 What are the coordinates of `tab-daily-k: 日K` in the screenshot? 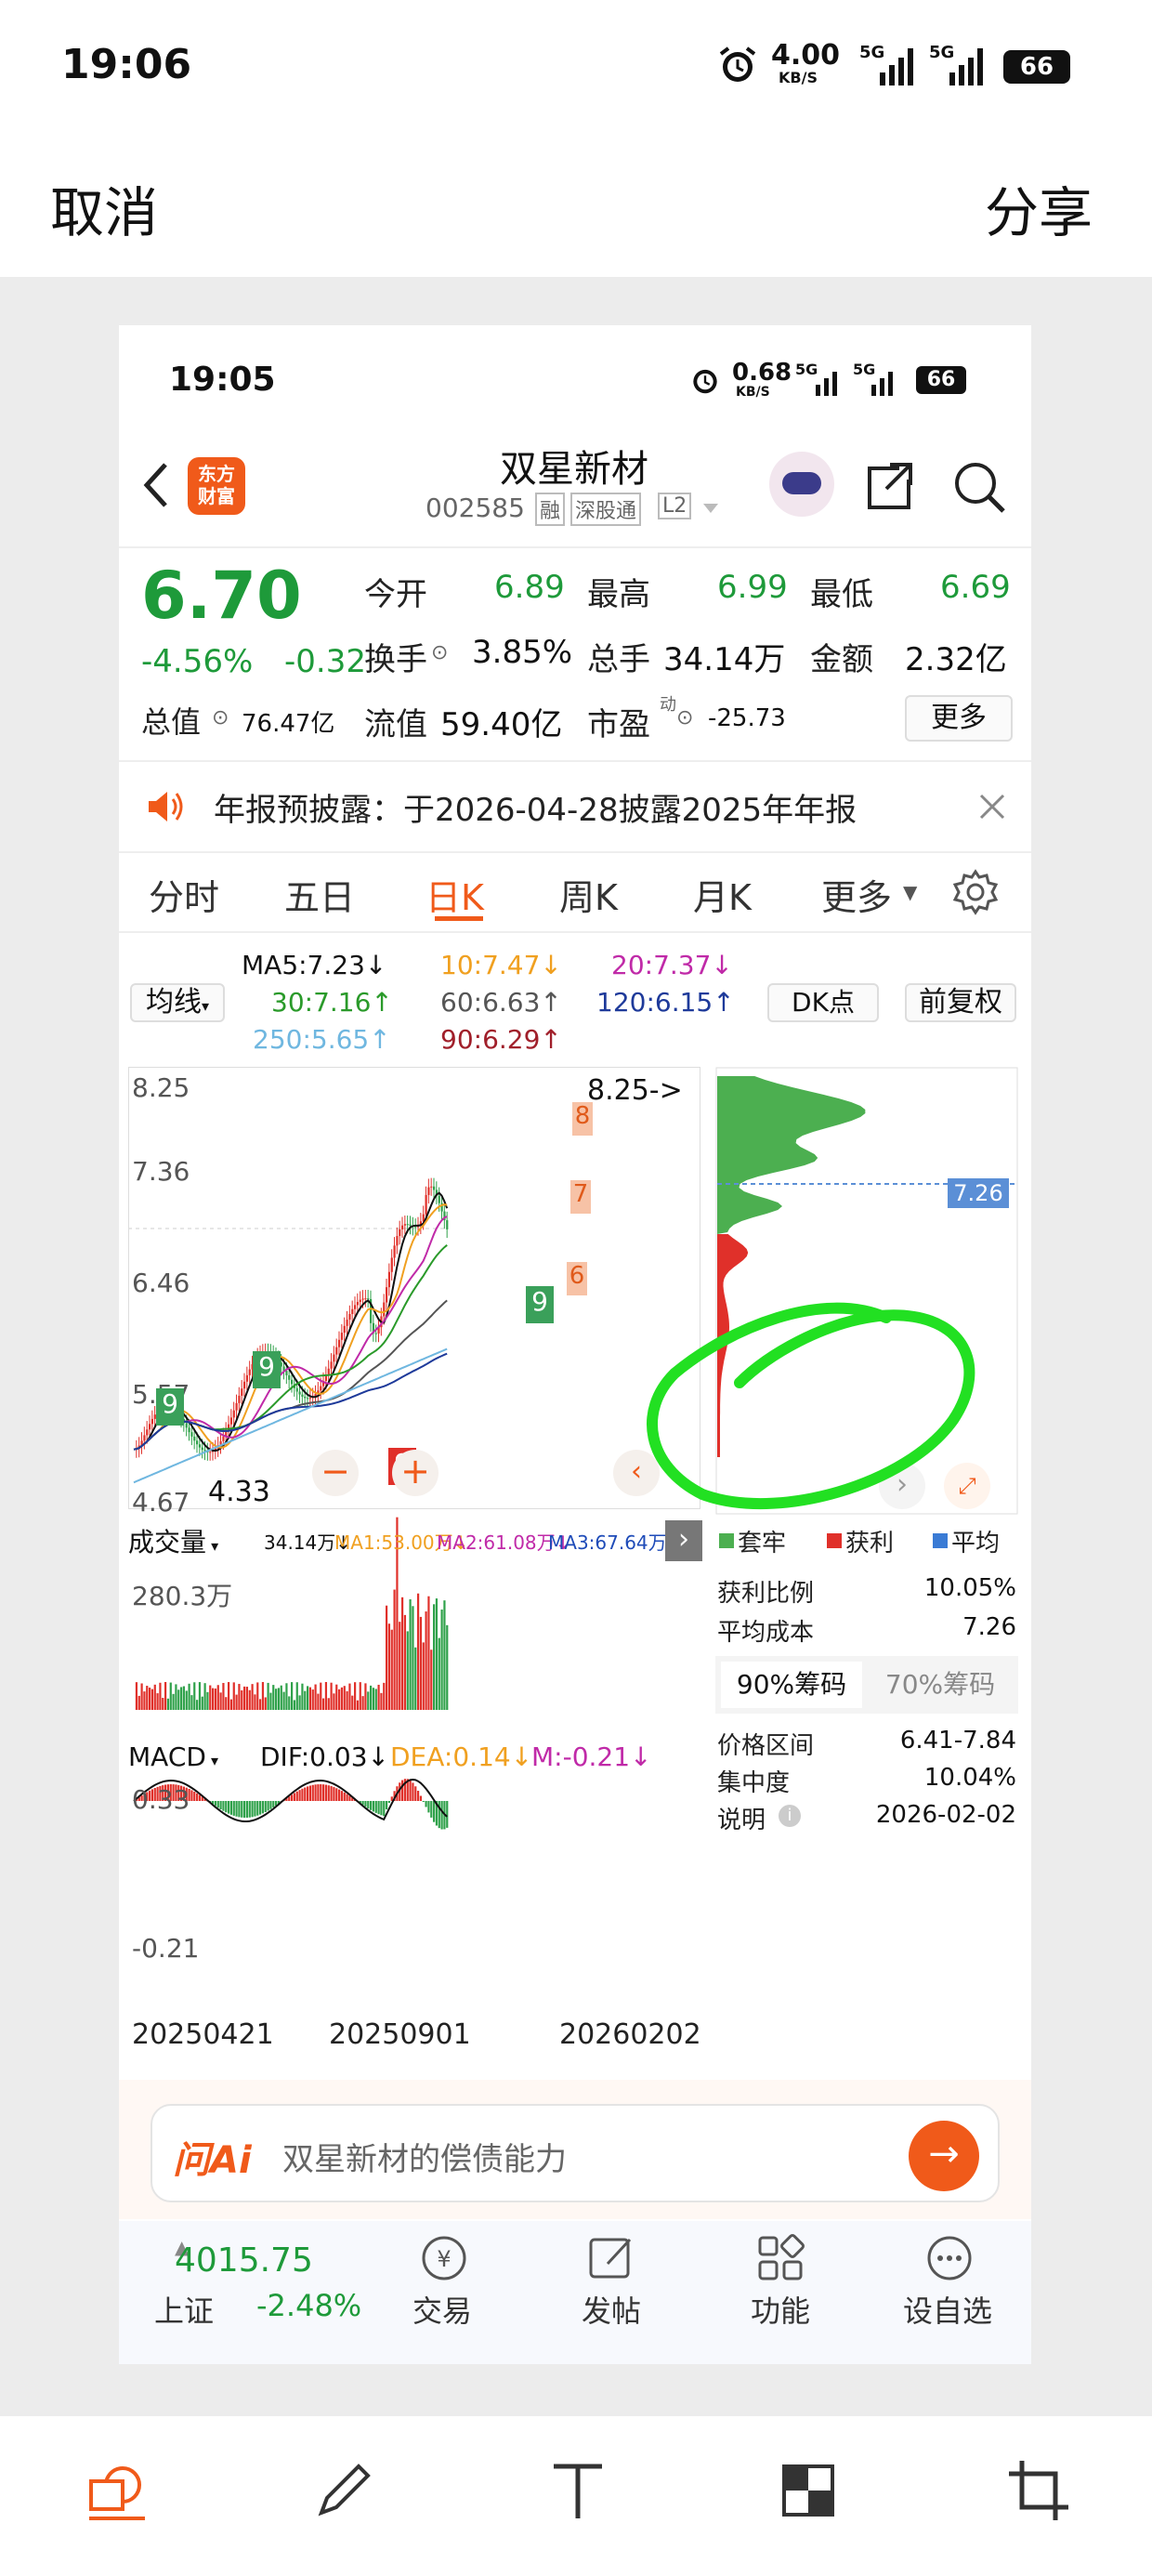 It's located at (454, 894).